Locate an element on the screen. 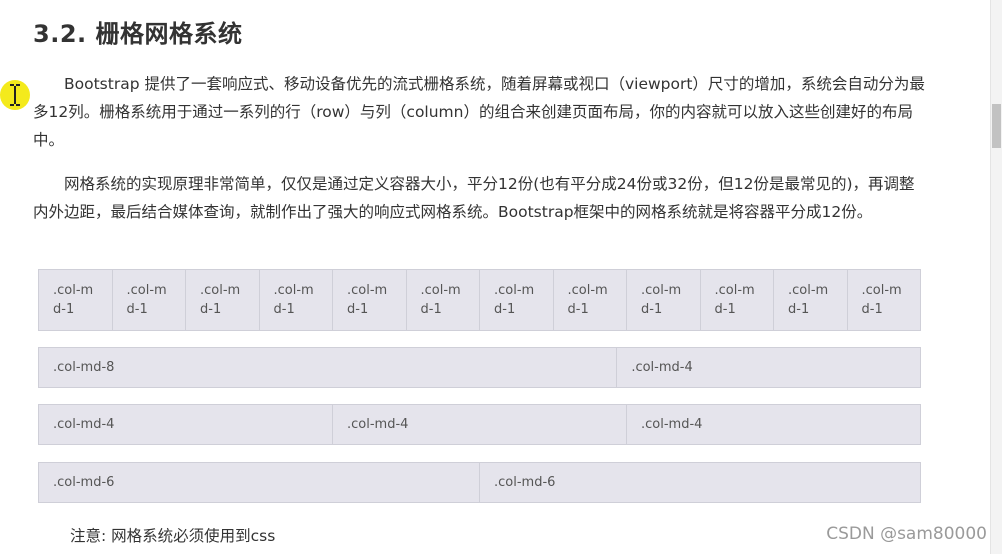  grid-row-4-4-4: .col-md-4 .col-md-4 .col-md-4 is located at coordinates (479, 424).